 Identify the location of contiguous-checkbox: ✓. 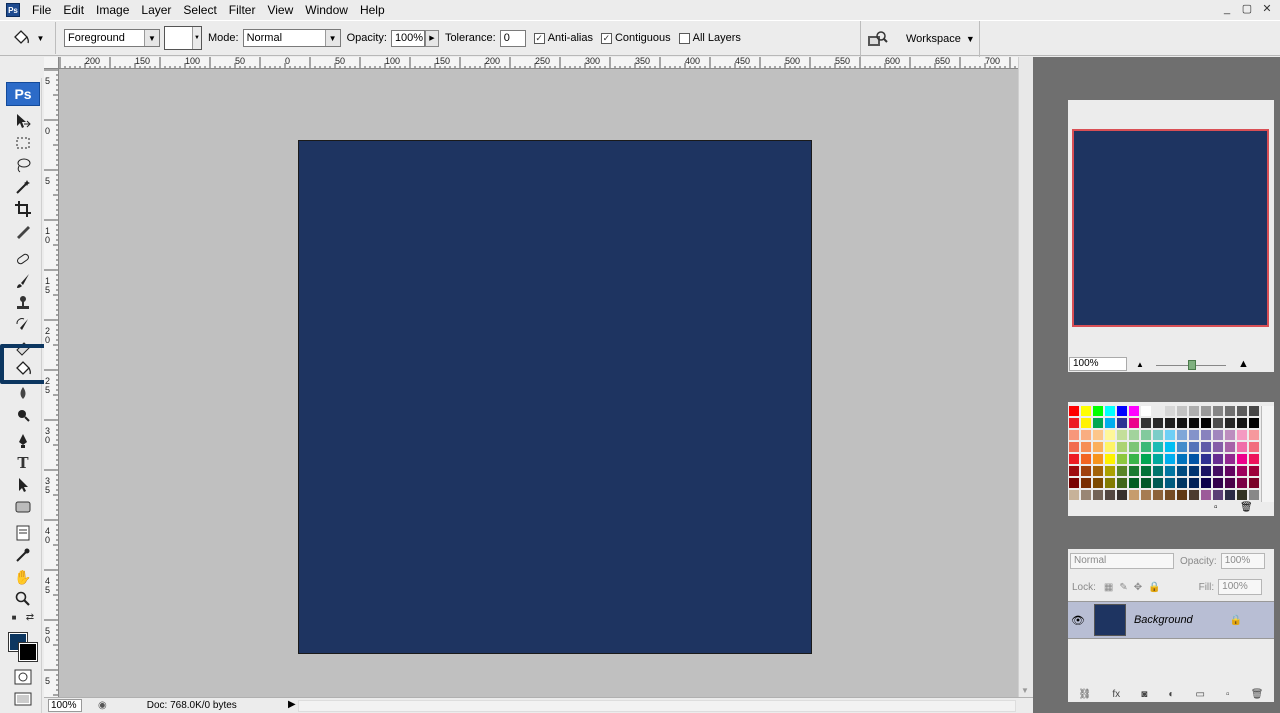
(606, 38).